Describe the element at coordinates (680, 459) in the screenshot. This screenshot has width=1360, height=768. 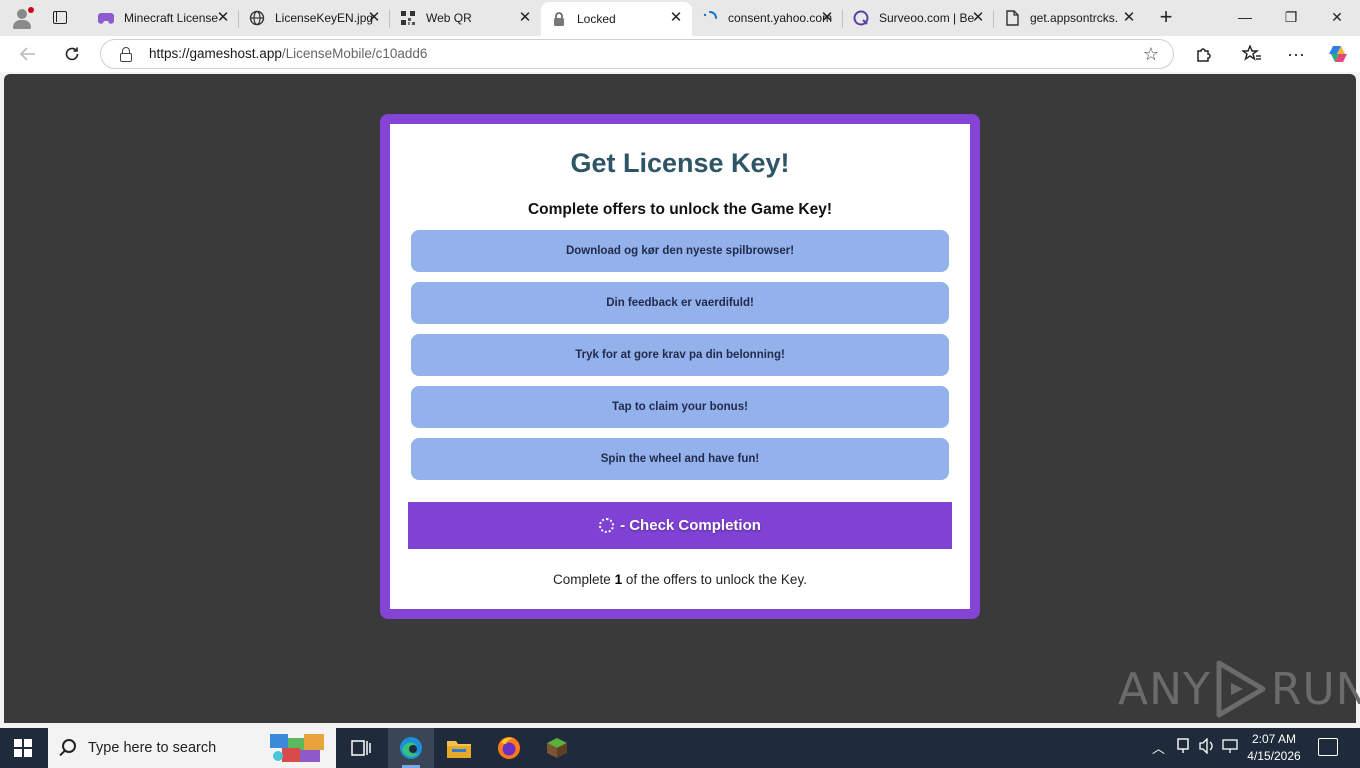
I see `offer-button-5: Spin the wheel and have fun!` at that location.